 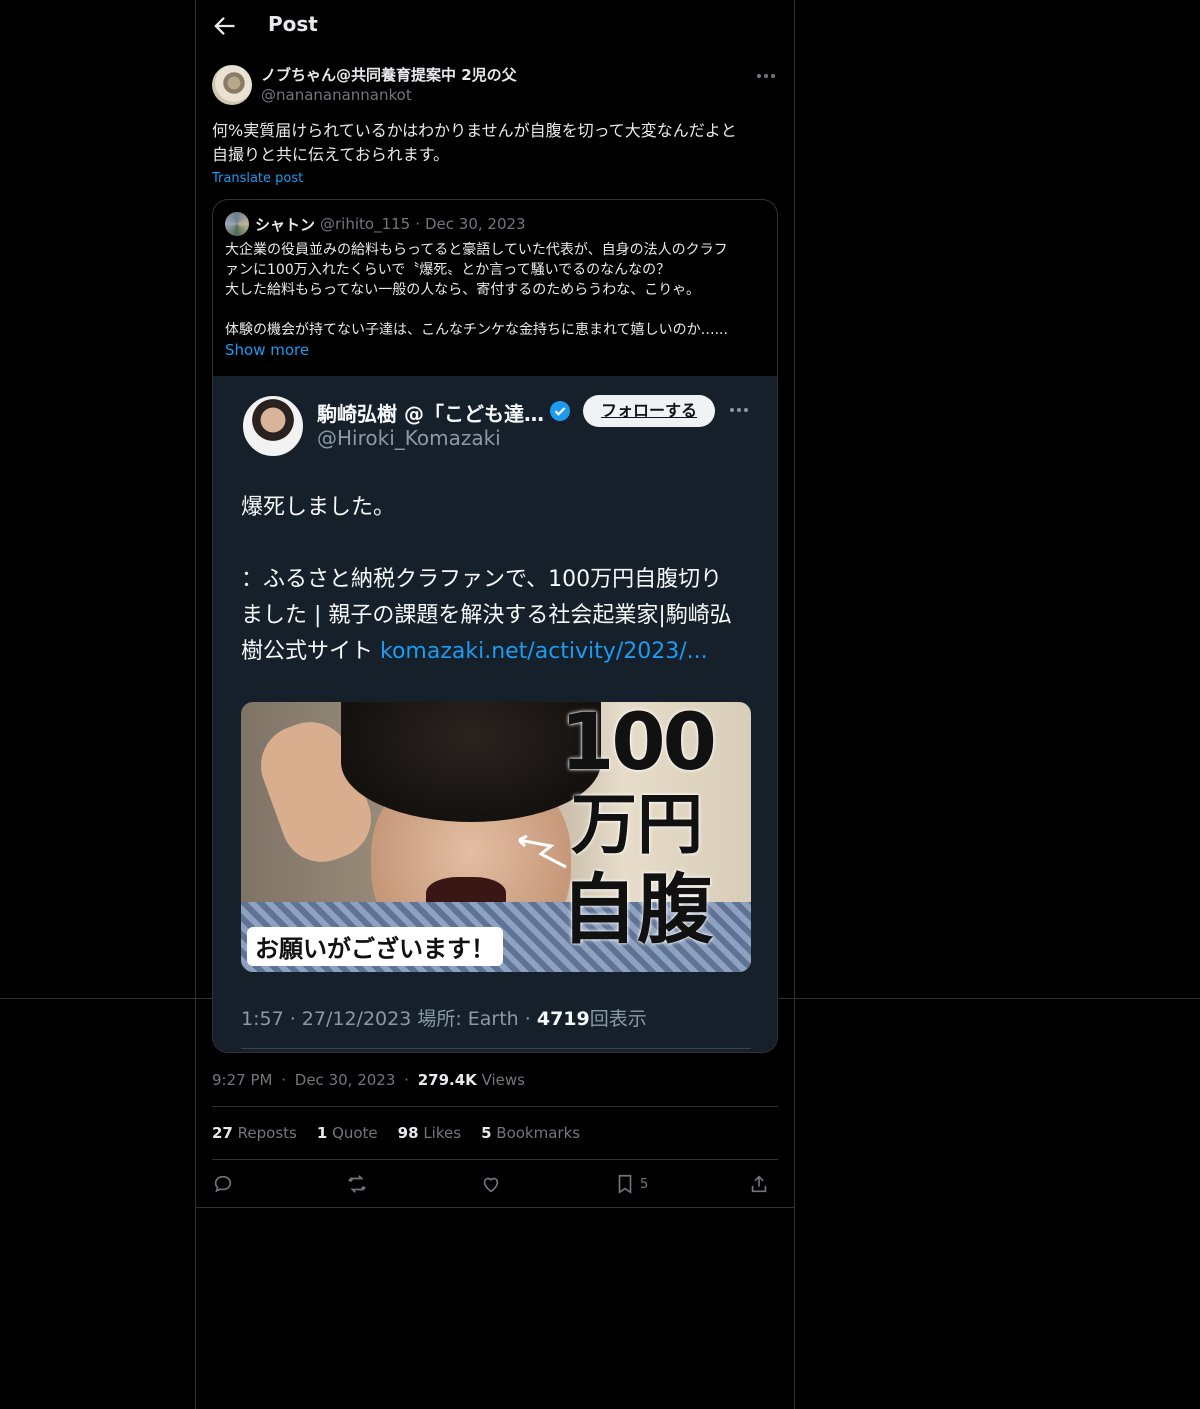 What do you see at coordinates (375, 946) in the screenshot?
I see `image-caption: お願いがございます！` at bounding box center [375, 946].